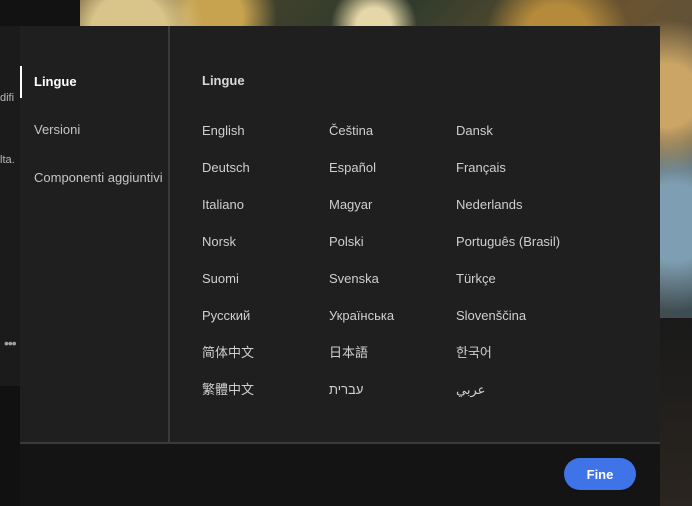 The image size is (692, 506). What do you see at coordinates (265, 316) in the screenshot?
I see `language-option: Русский` at bounding box center [265, 316].